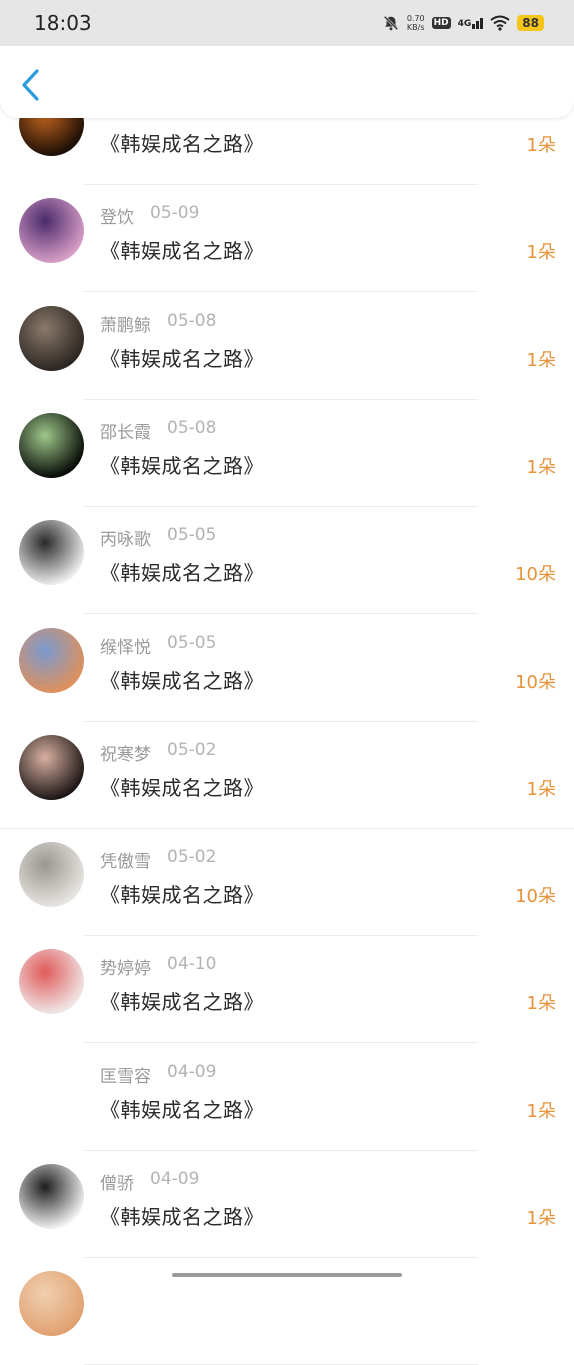 The width and height of the screenshot is (574, 1365). What do you see at coordinates (125, 325) in the screenshot?
I see `user-name: 萧鹏鲸` at bounding box center [125, 325].